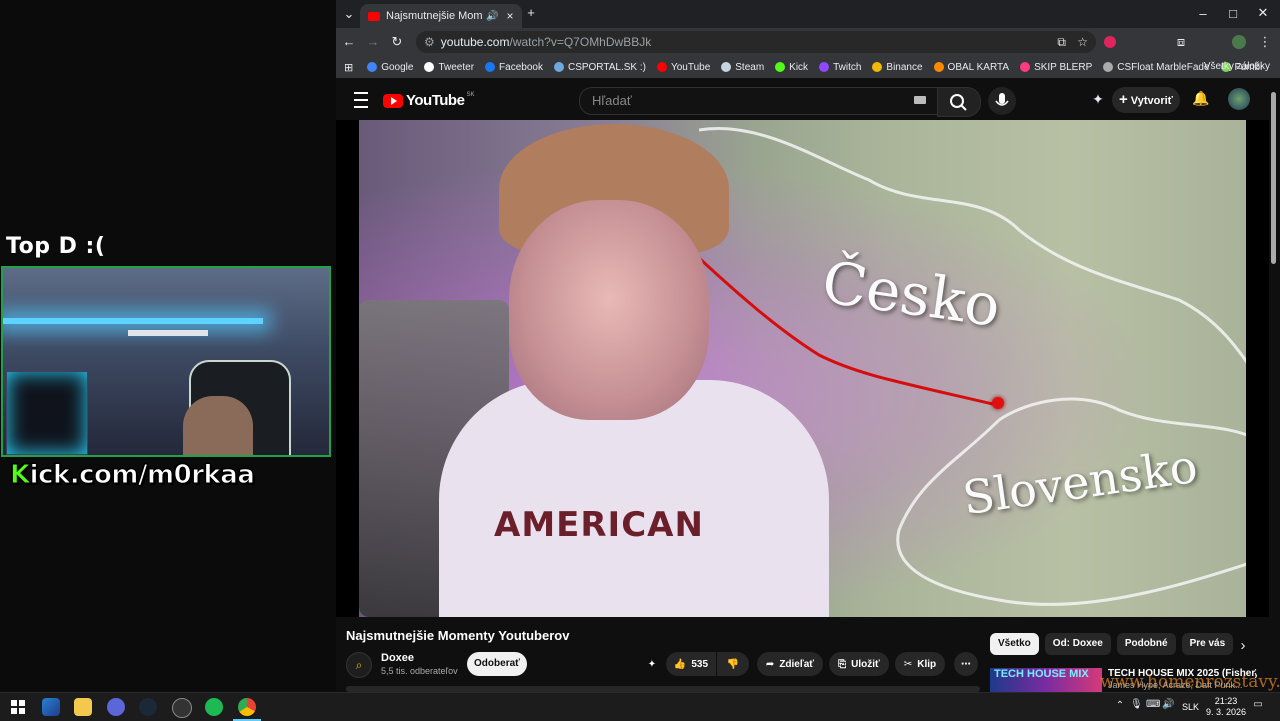 This screenshot has height=721, width=1280. I want to click on chips-next-icon: ›, so click(1243, 645).